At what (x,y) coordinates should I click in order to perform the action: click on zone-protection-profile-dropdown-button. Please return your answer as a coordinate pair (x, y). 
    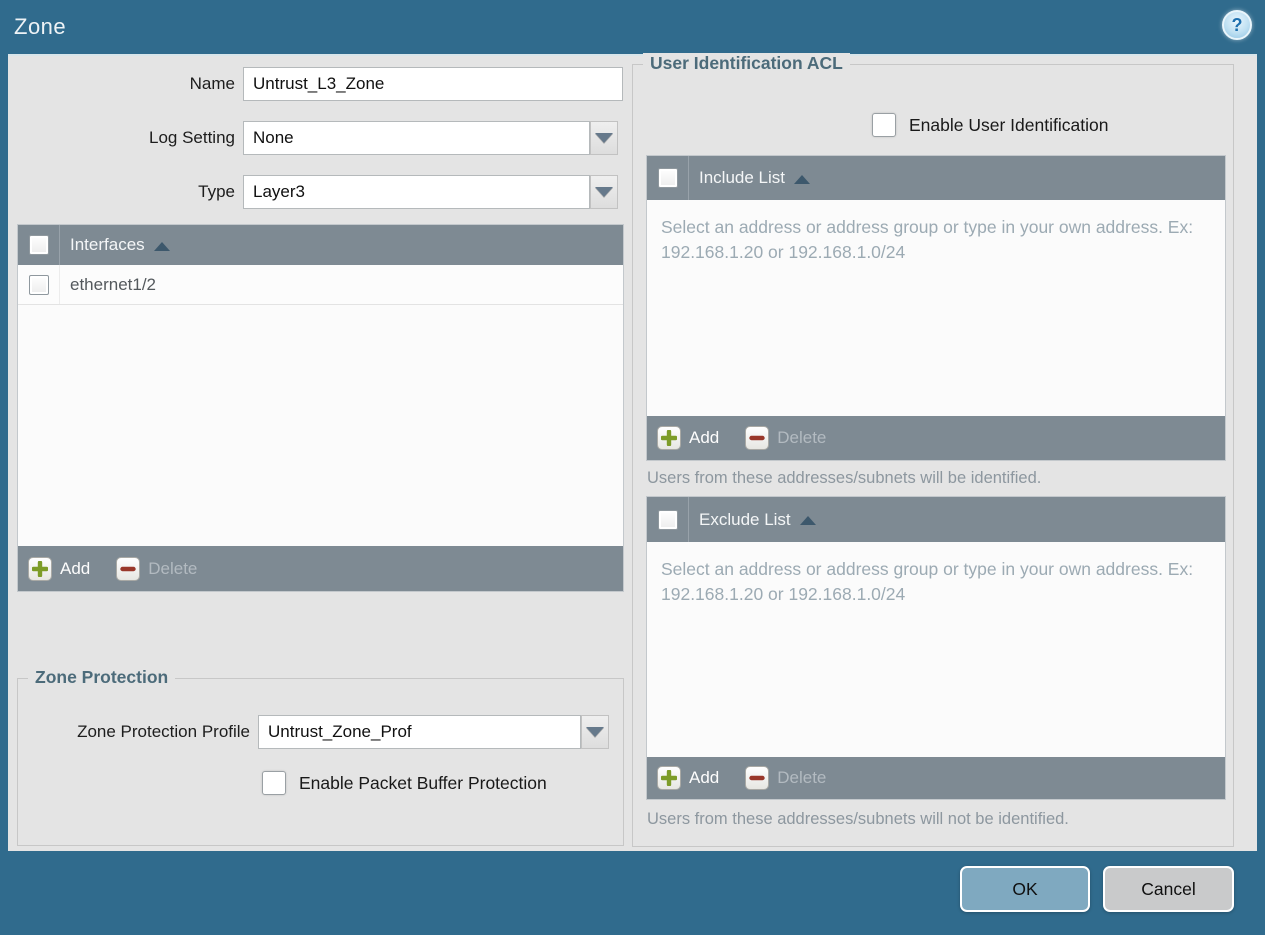
    Looking at the image, I should click on (595, 732).